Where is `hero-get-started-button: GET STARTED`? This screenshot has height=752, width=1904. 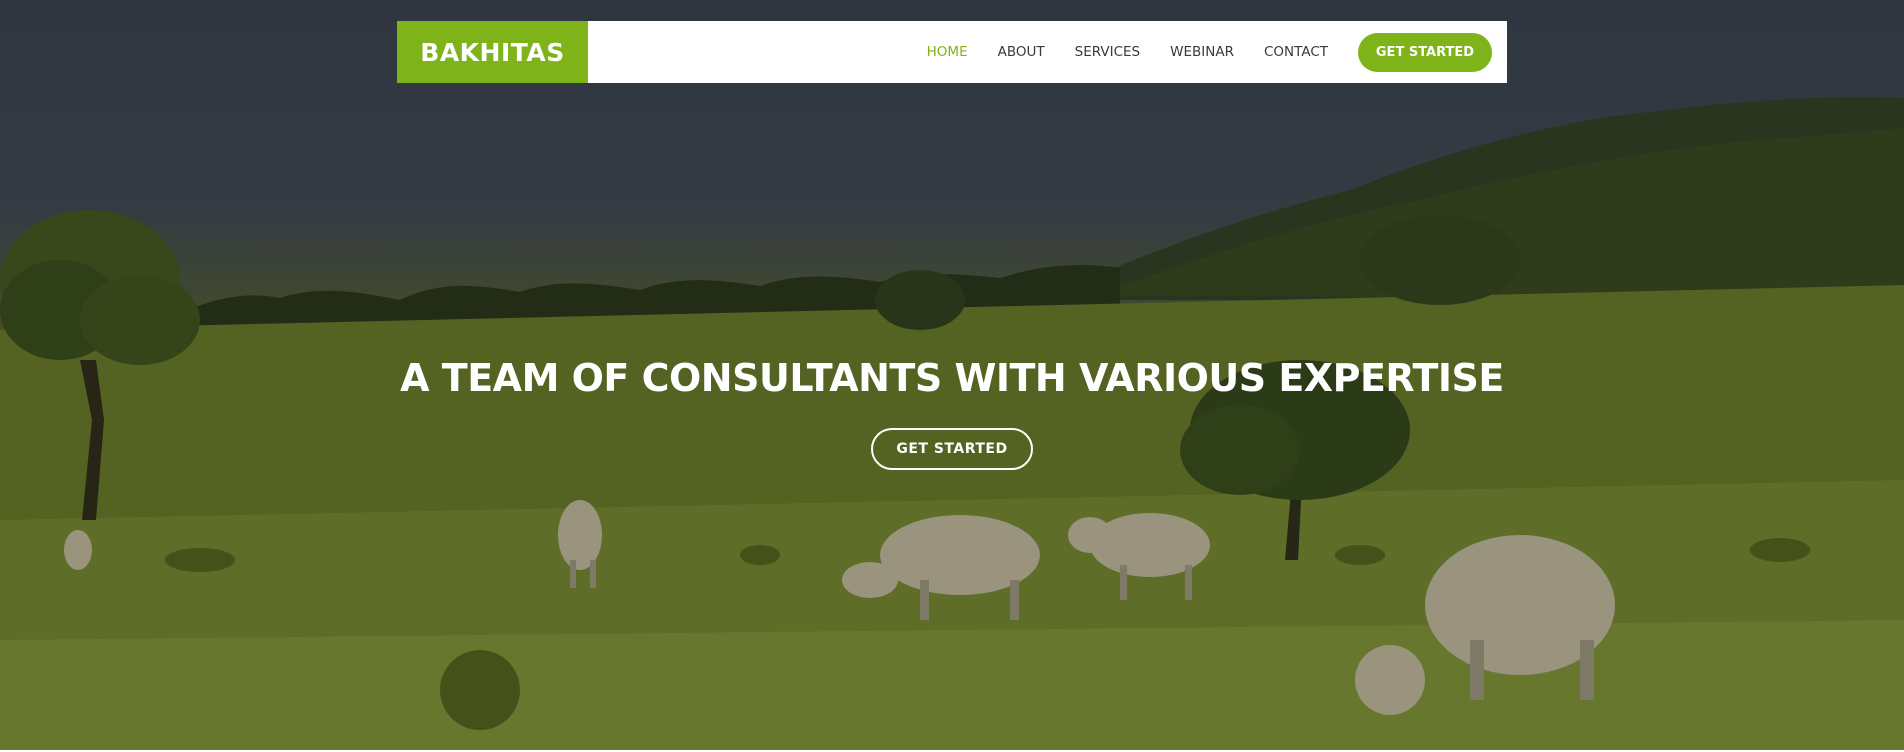 hero-get-started-button: GET STARTED is located at coordinates (952, 449).